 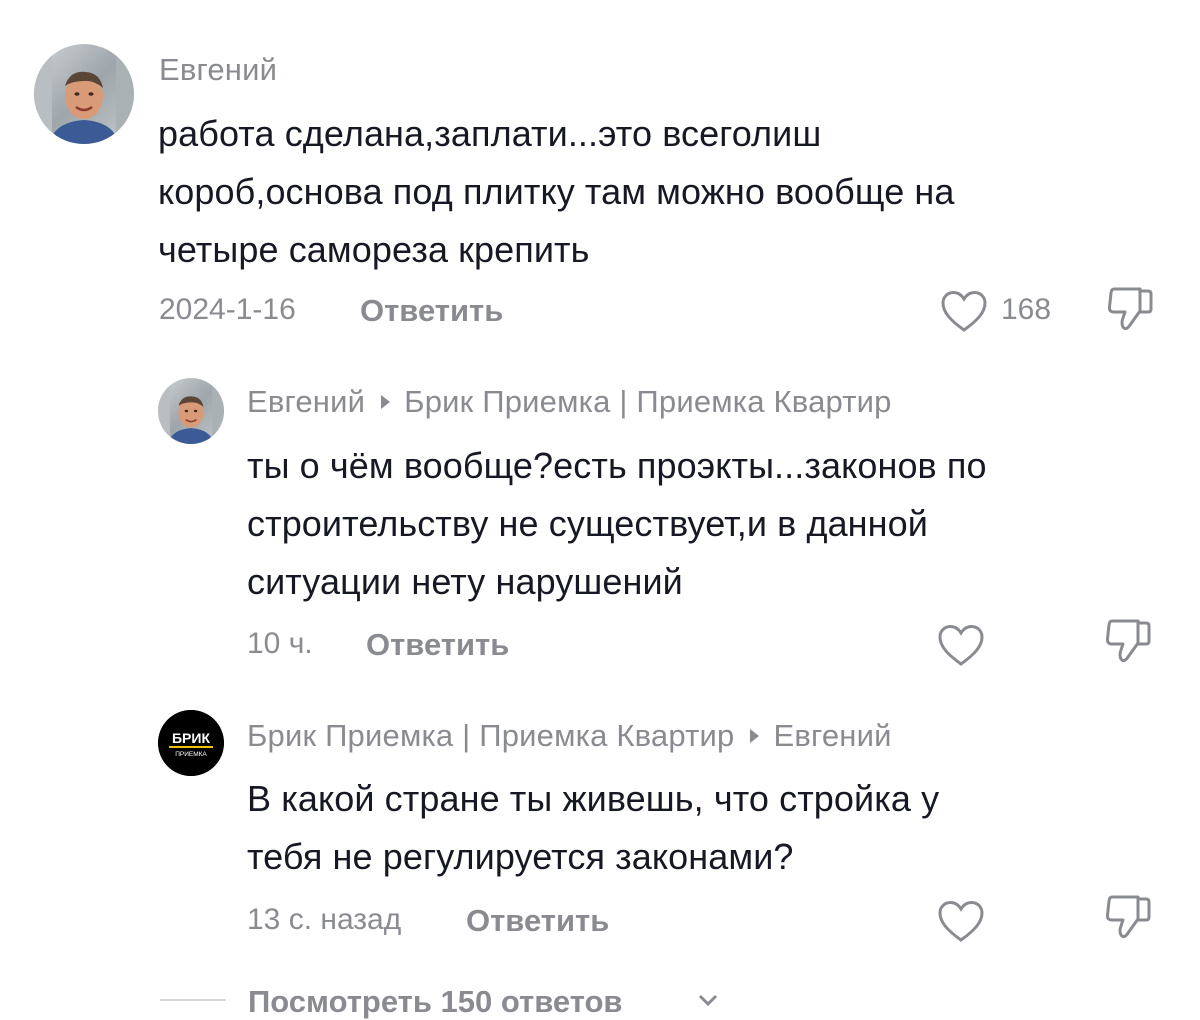 What do you see at coordinates (647, 401) in the screenshot?
I see `replied-to-username: Брик Приемка | Приемка Квартир` at bounding box center [647, 401].